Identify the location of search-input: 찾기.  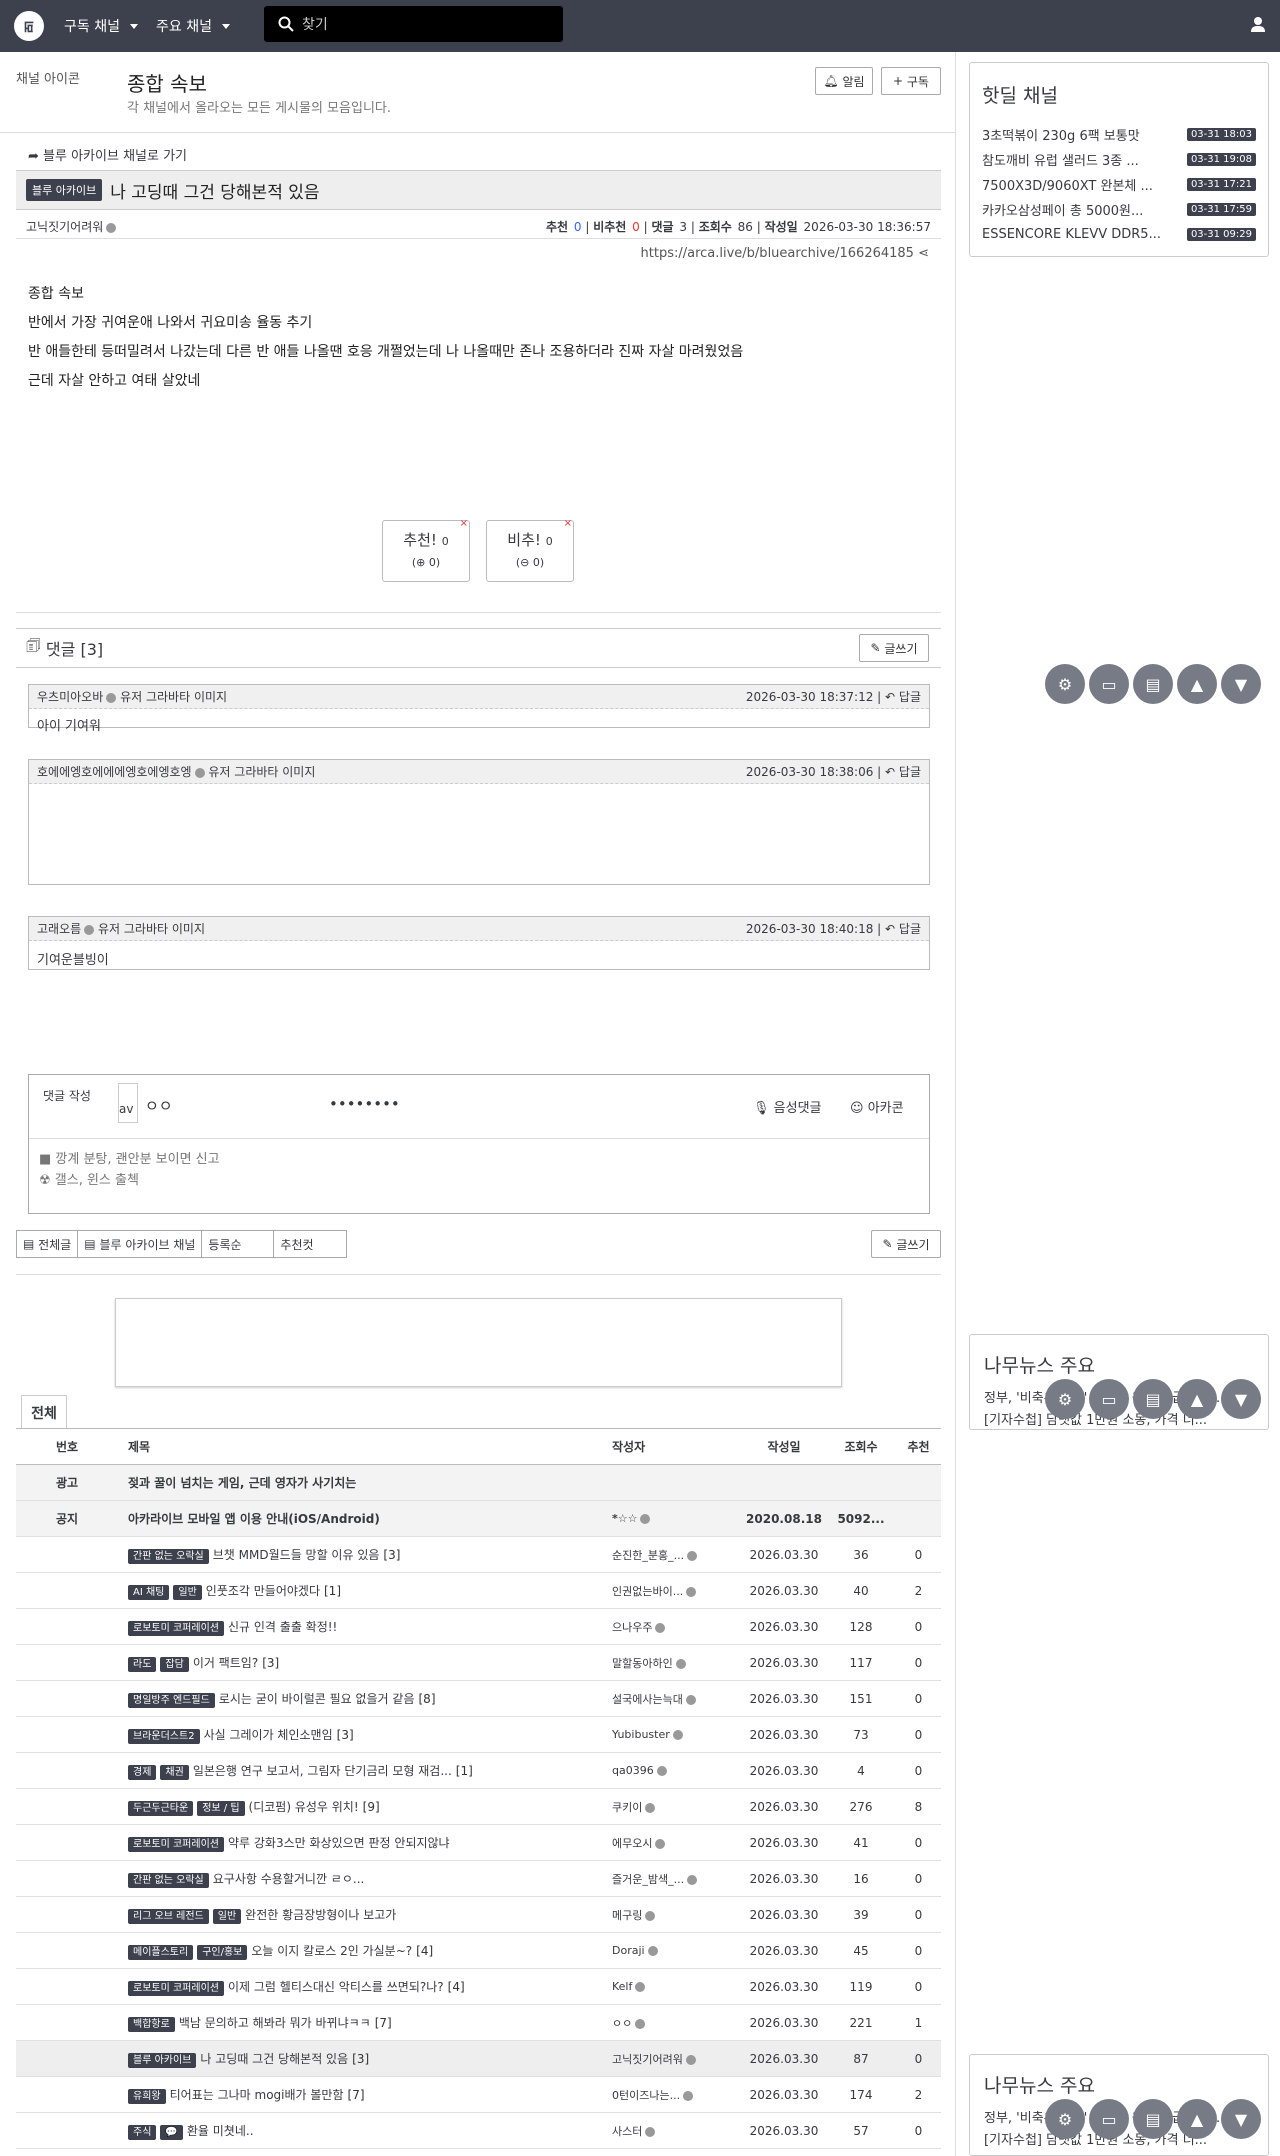
(413, 24).